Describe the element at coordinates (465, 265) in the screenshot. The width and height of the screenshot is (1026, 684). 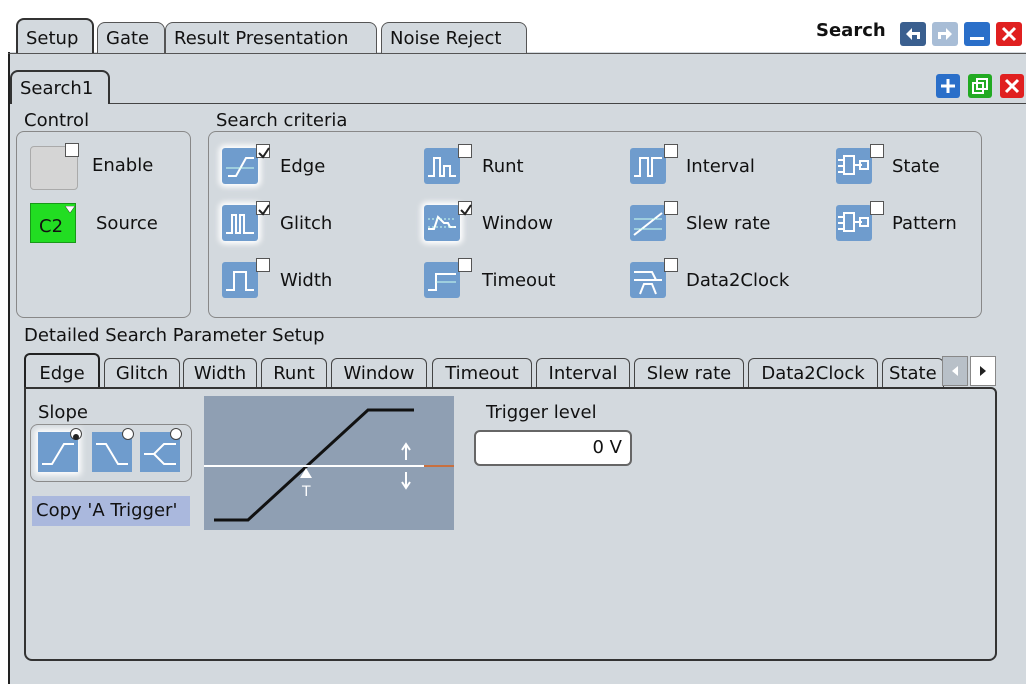
I see `timeout-checkbox` at that location.